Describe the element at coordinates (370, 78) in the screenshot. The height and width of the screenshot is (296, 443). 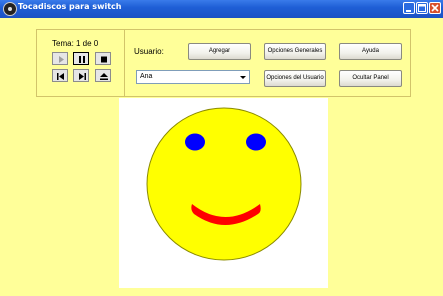
I see `hide-panel-button: Ocultar Panel` at that location.